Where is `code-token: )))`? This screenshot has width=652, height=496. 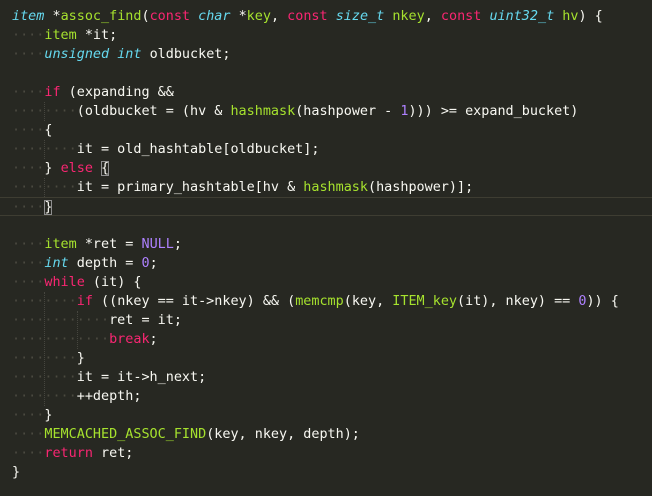
code-token: ))) is located at coordinates (420, 111).